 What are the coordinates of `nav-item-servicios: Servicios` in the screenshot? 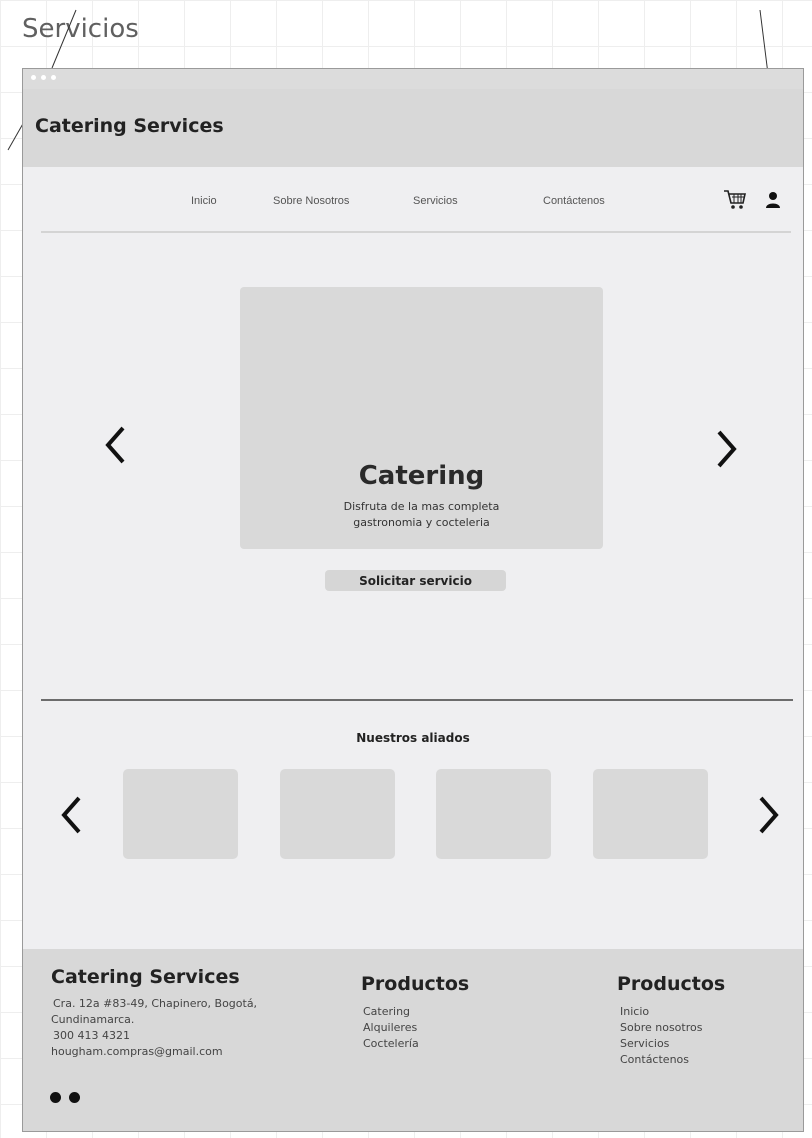 It's located at (435, 201).